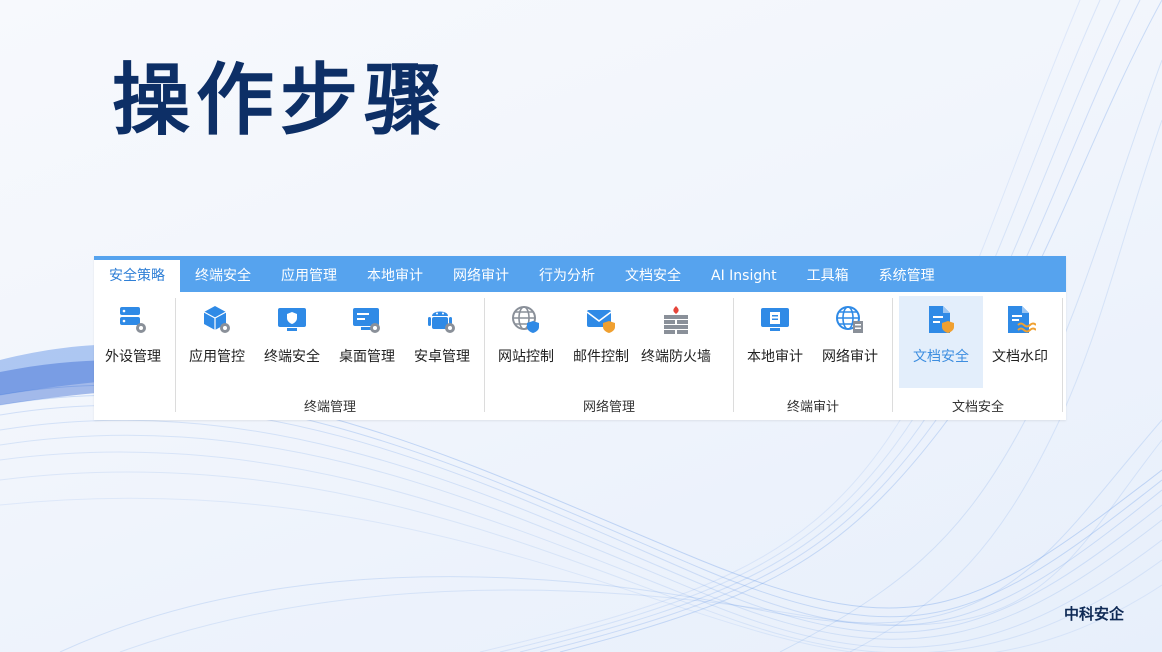  I want to click on desktop-gear-icon, so click(366, 320).